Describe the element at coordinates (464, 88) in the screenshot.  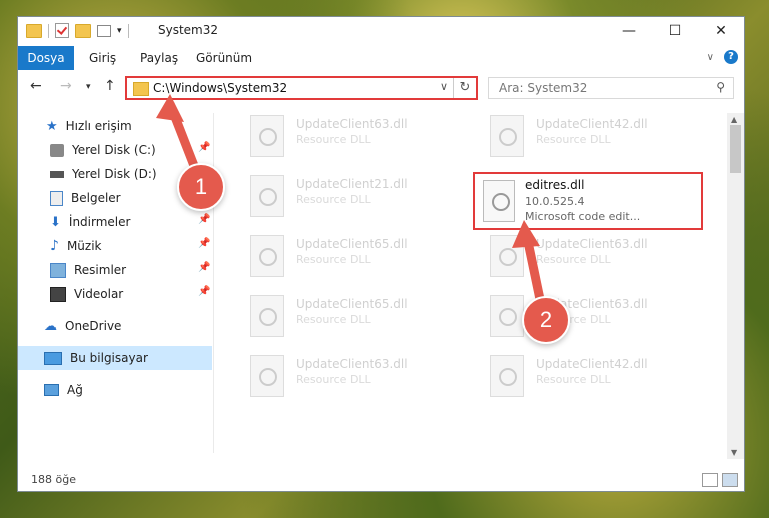
I see `refresh-icon: ↻` at that location.